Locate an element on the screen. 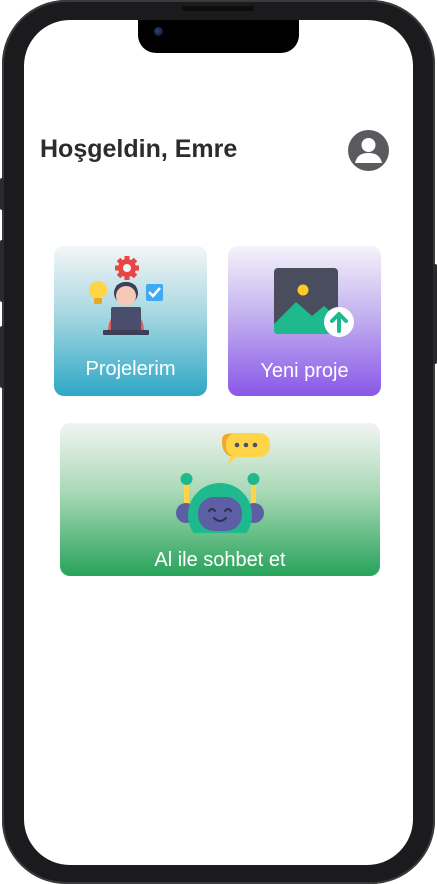  profile-button is located at coordinates (368, 150).